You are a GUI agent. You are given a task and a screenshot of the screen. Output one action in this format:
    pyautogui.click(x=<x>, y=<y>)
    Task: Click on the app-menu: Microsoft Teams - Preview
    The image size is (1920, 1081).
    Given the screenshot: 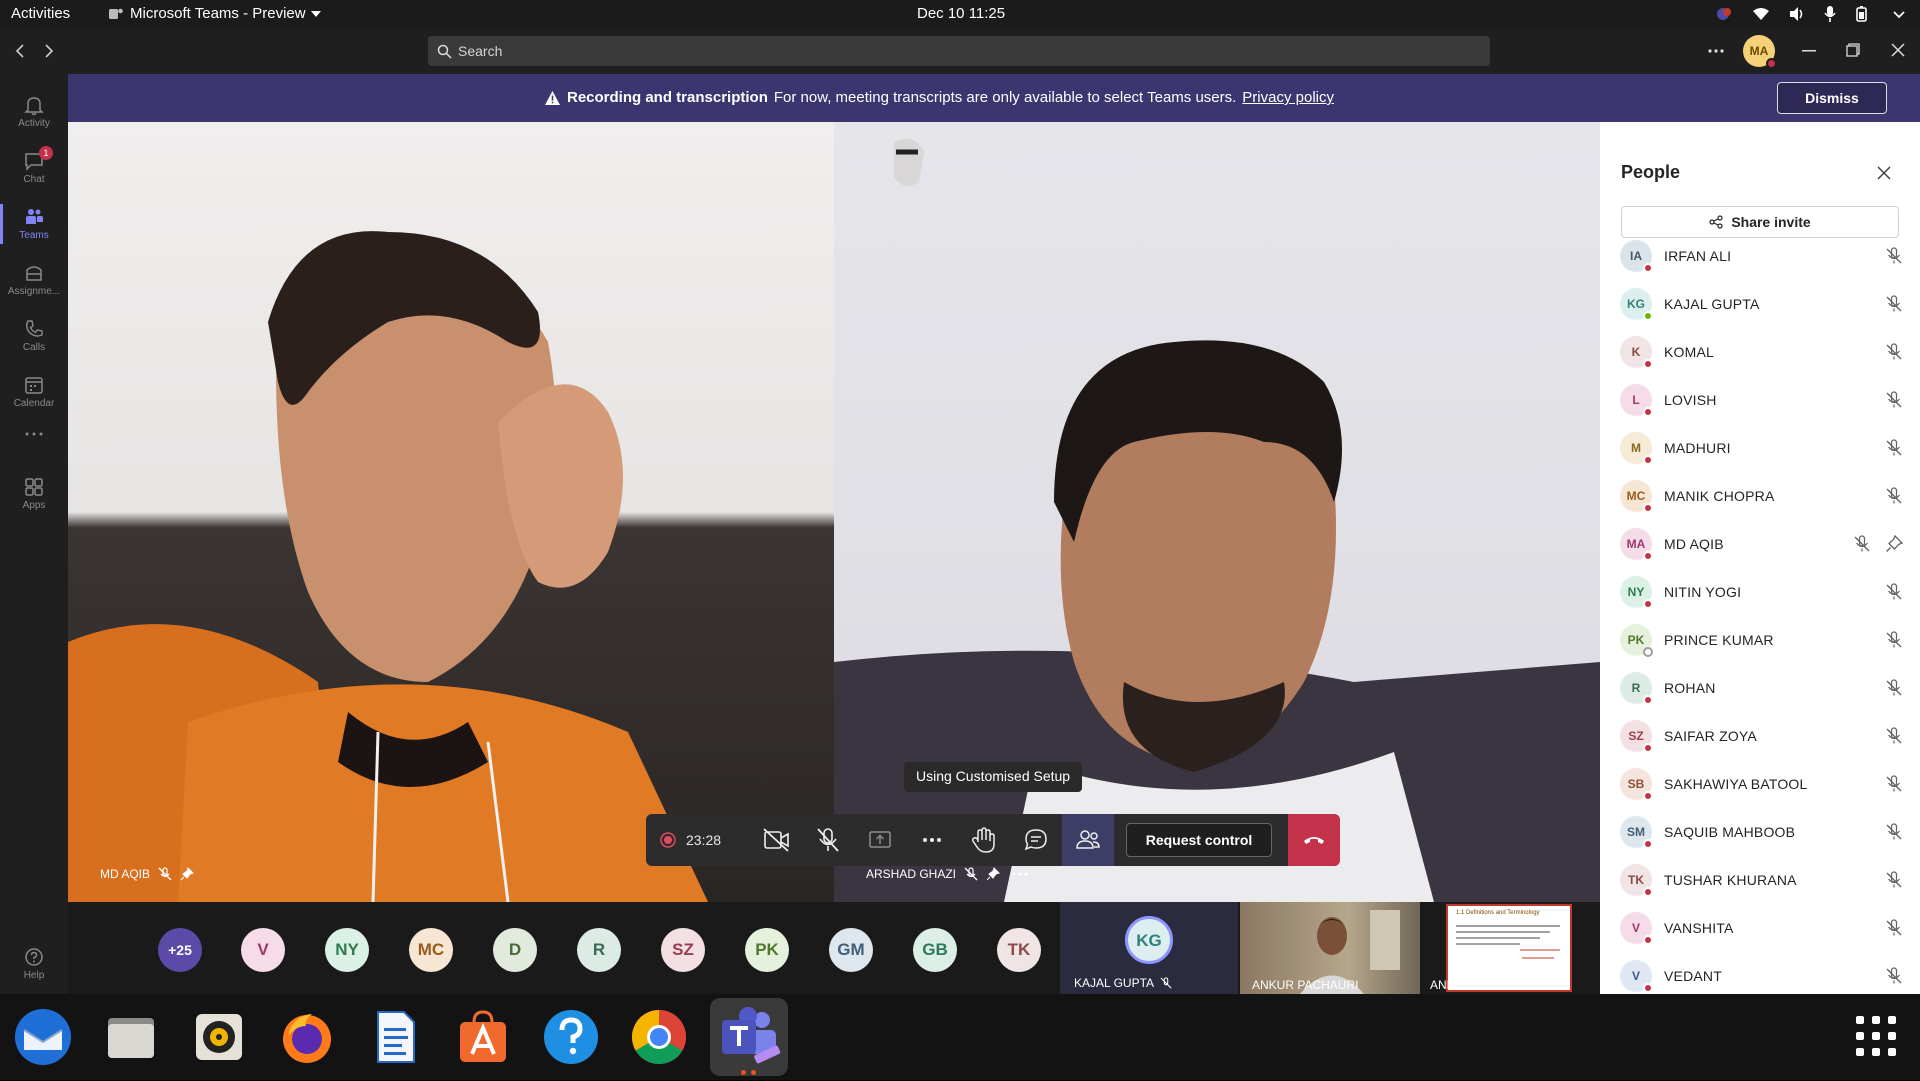 What is the action you would take?
    pyautogui.click(x=215, y=13)
    